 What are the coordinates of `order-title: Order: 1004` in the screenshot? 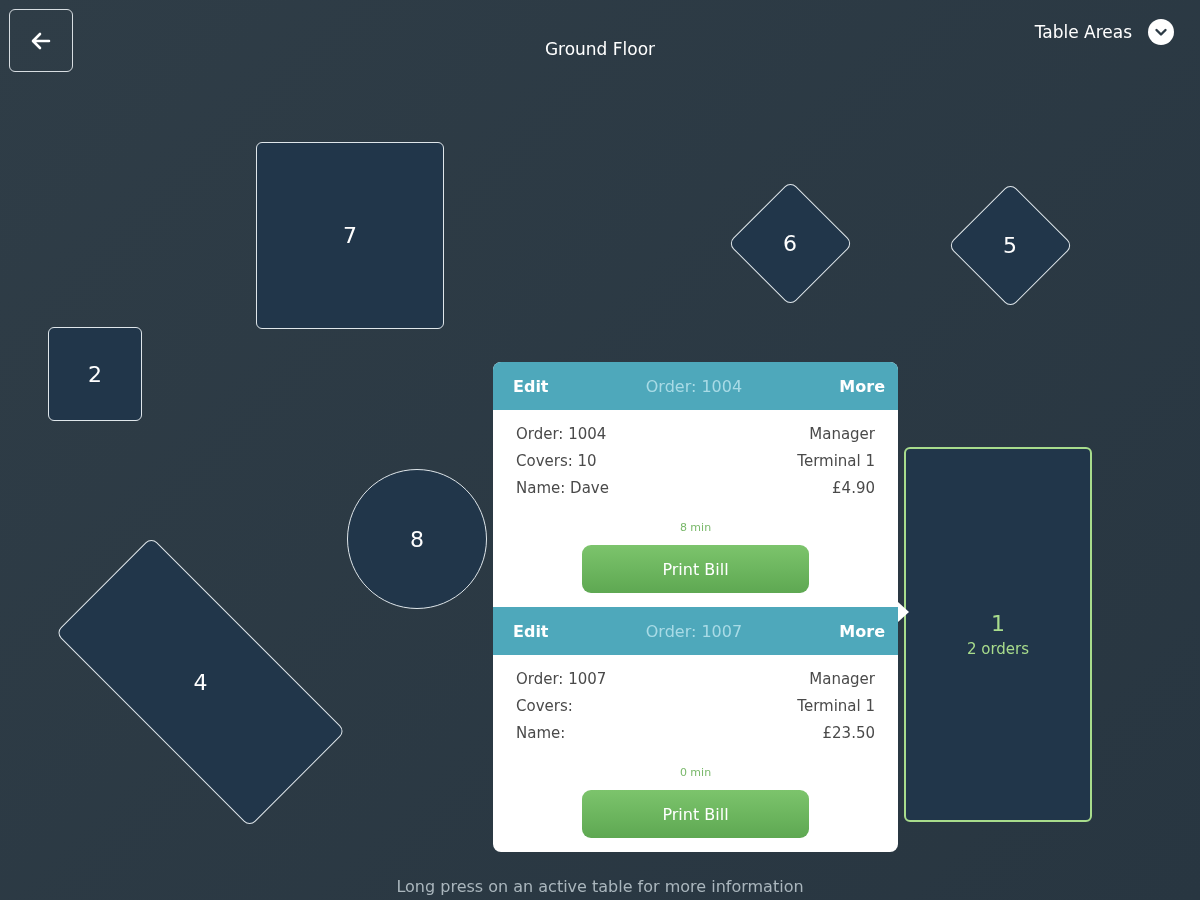 It's located at (694, 386).